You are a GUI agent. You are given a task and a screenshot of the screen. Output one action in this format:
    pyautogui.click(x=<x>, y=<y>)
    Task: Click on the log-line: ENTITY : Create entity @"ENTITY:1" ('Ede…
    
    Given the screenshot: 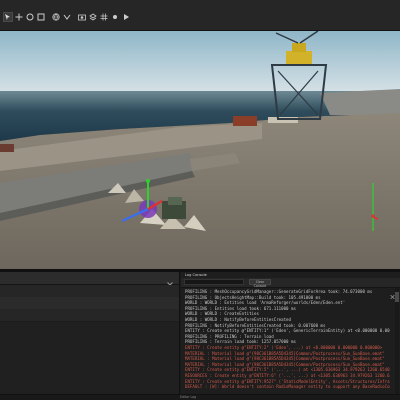 What is the action you would take?
    pyautogui.click(x=287, y=331)
    